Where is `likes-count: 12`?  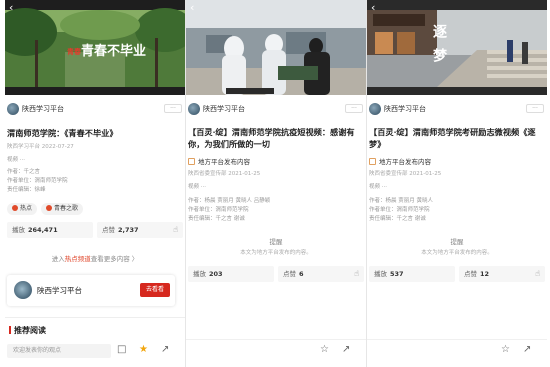 likes-count: 12 is located at coordinates (485, 274).